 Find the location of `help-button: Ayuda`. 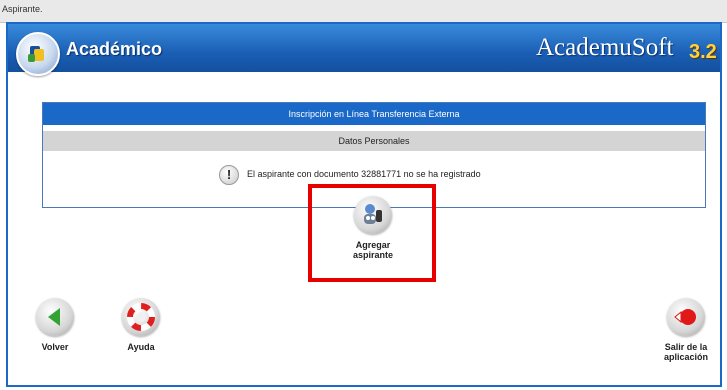

help-button: Ayuda is located at coordinates (141, 325).